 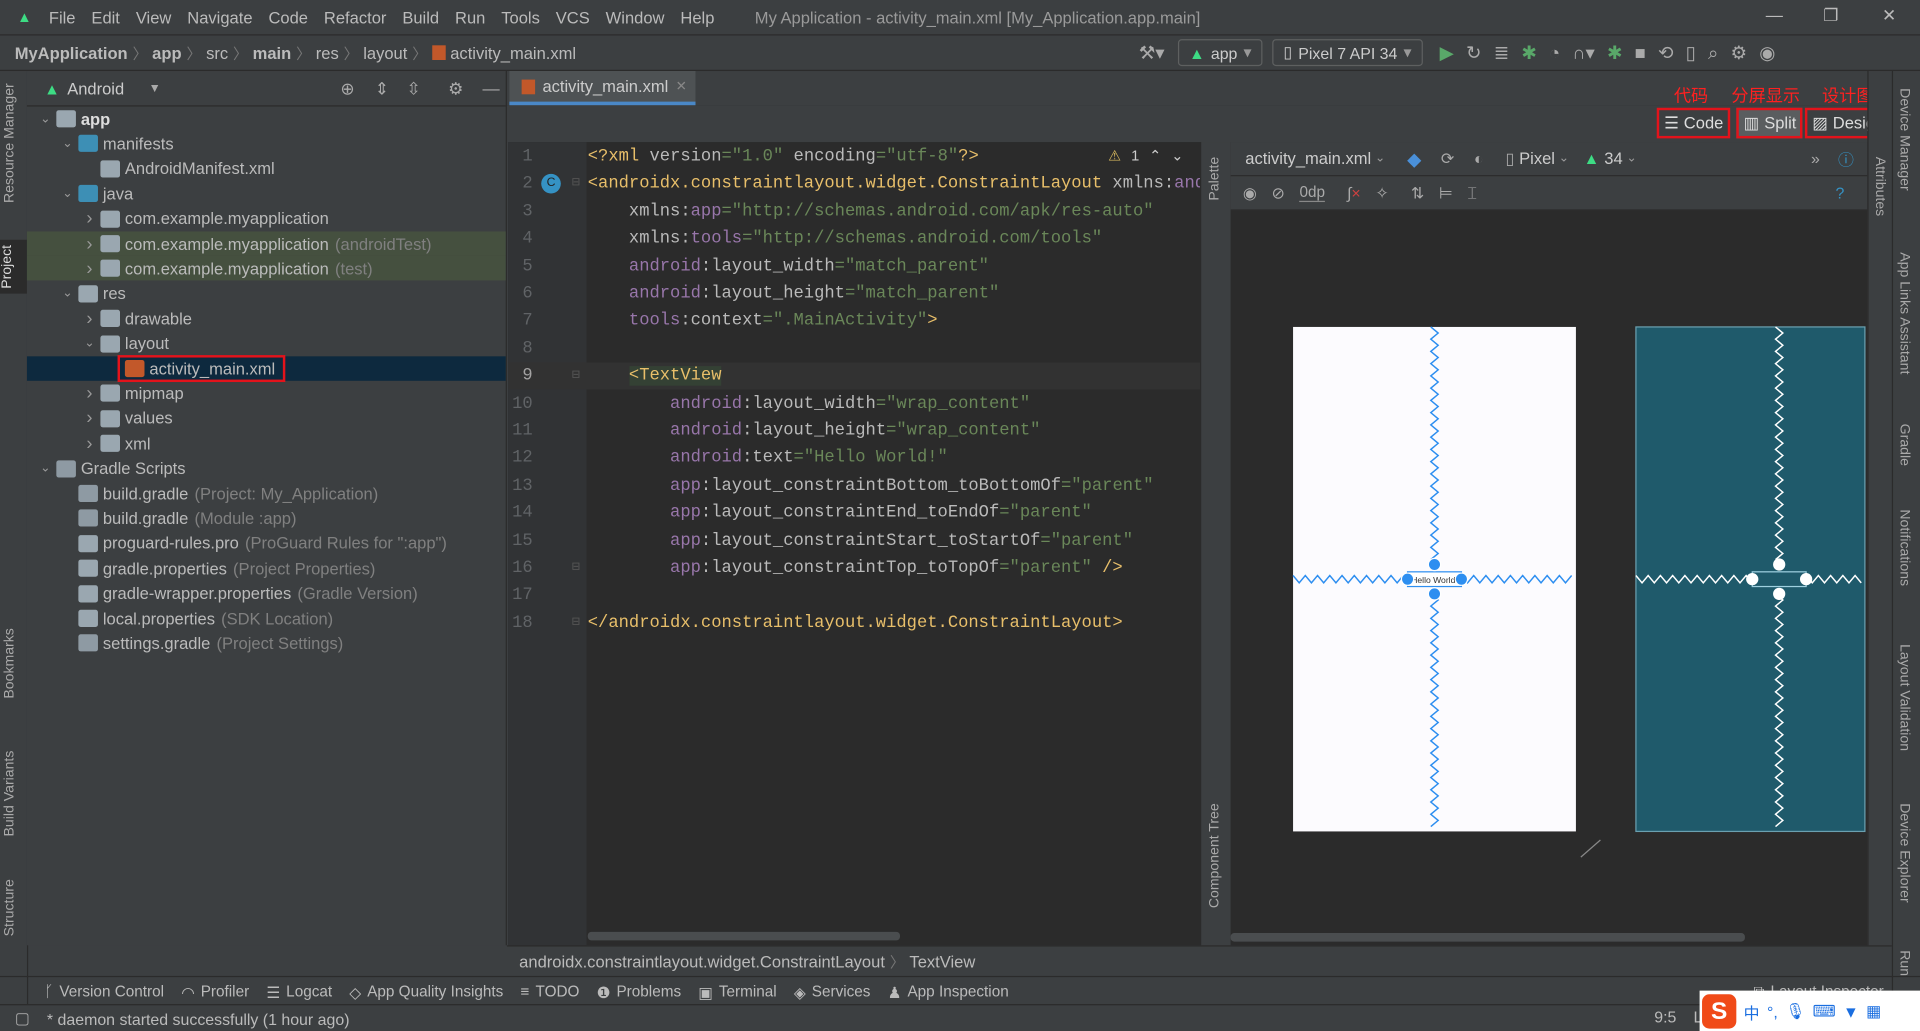 I want to click on breadcrumb-src: src, so click(x=217, y=52).